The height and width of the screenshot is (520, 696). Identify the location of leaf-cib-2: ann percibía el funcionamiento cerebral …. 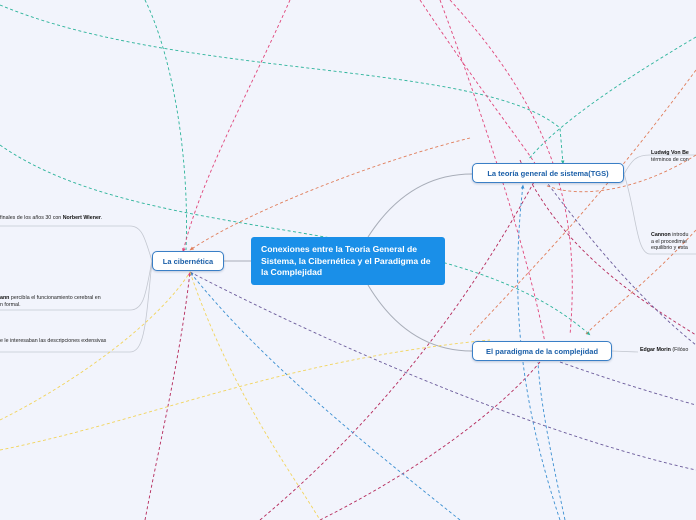
(50, 301).